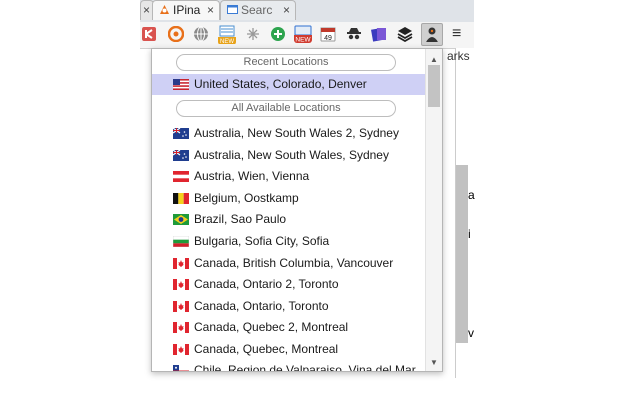 The image size is (640, 400). Describe the element at coordinates (181, 176) in the screenshot. I see `flag-at-icon` at that location.